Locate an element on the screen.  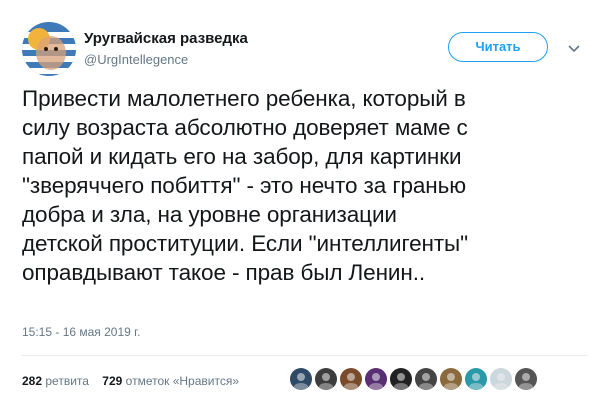
retweet-count: 282 is located at coordinates (32, 381).